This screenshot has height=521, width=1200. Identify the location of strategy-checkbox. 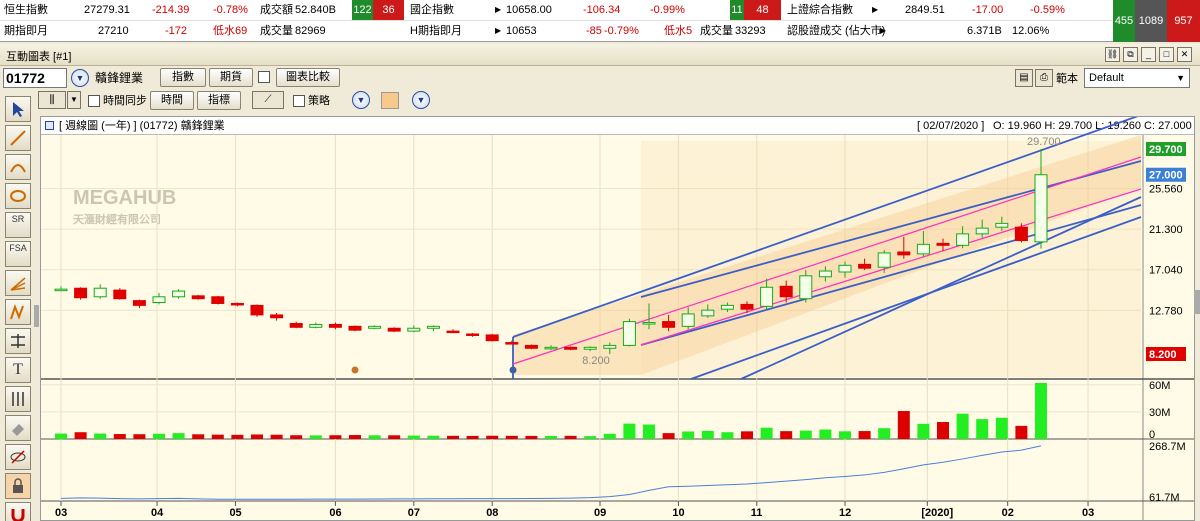
(299, 101).